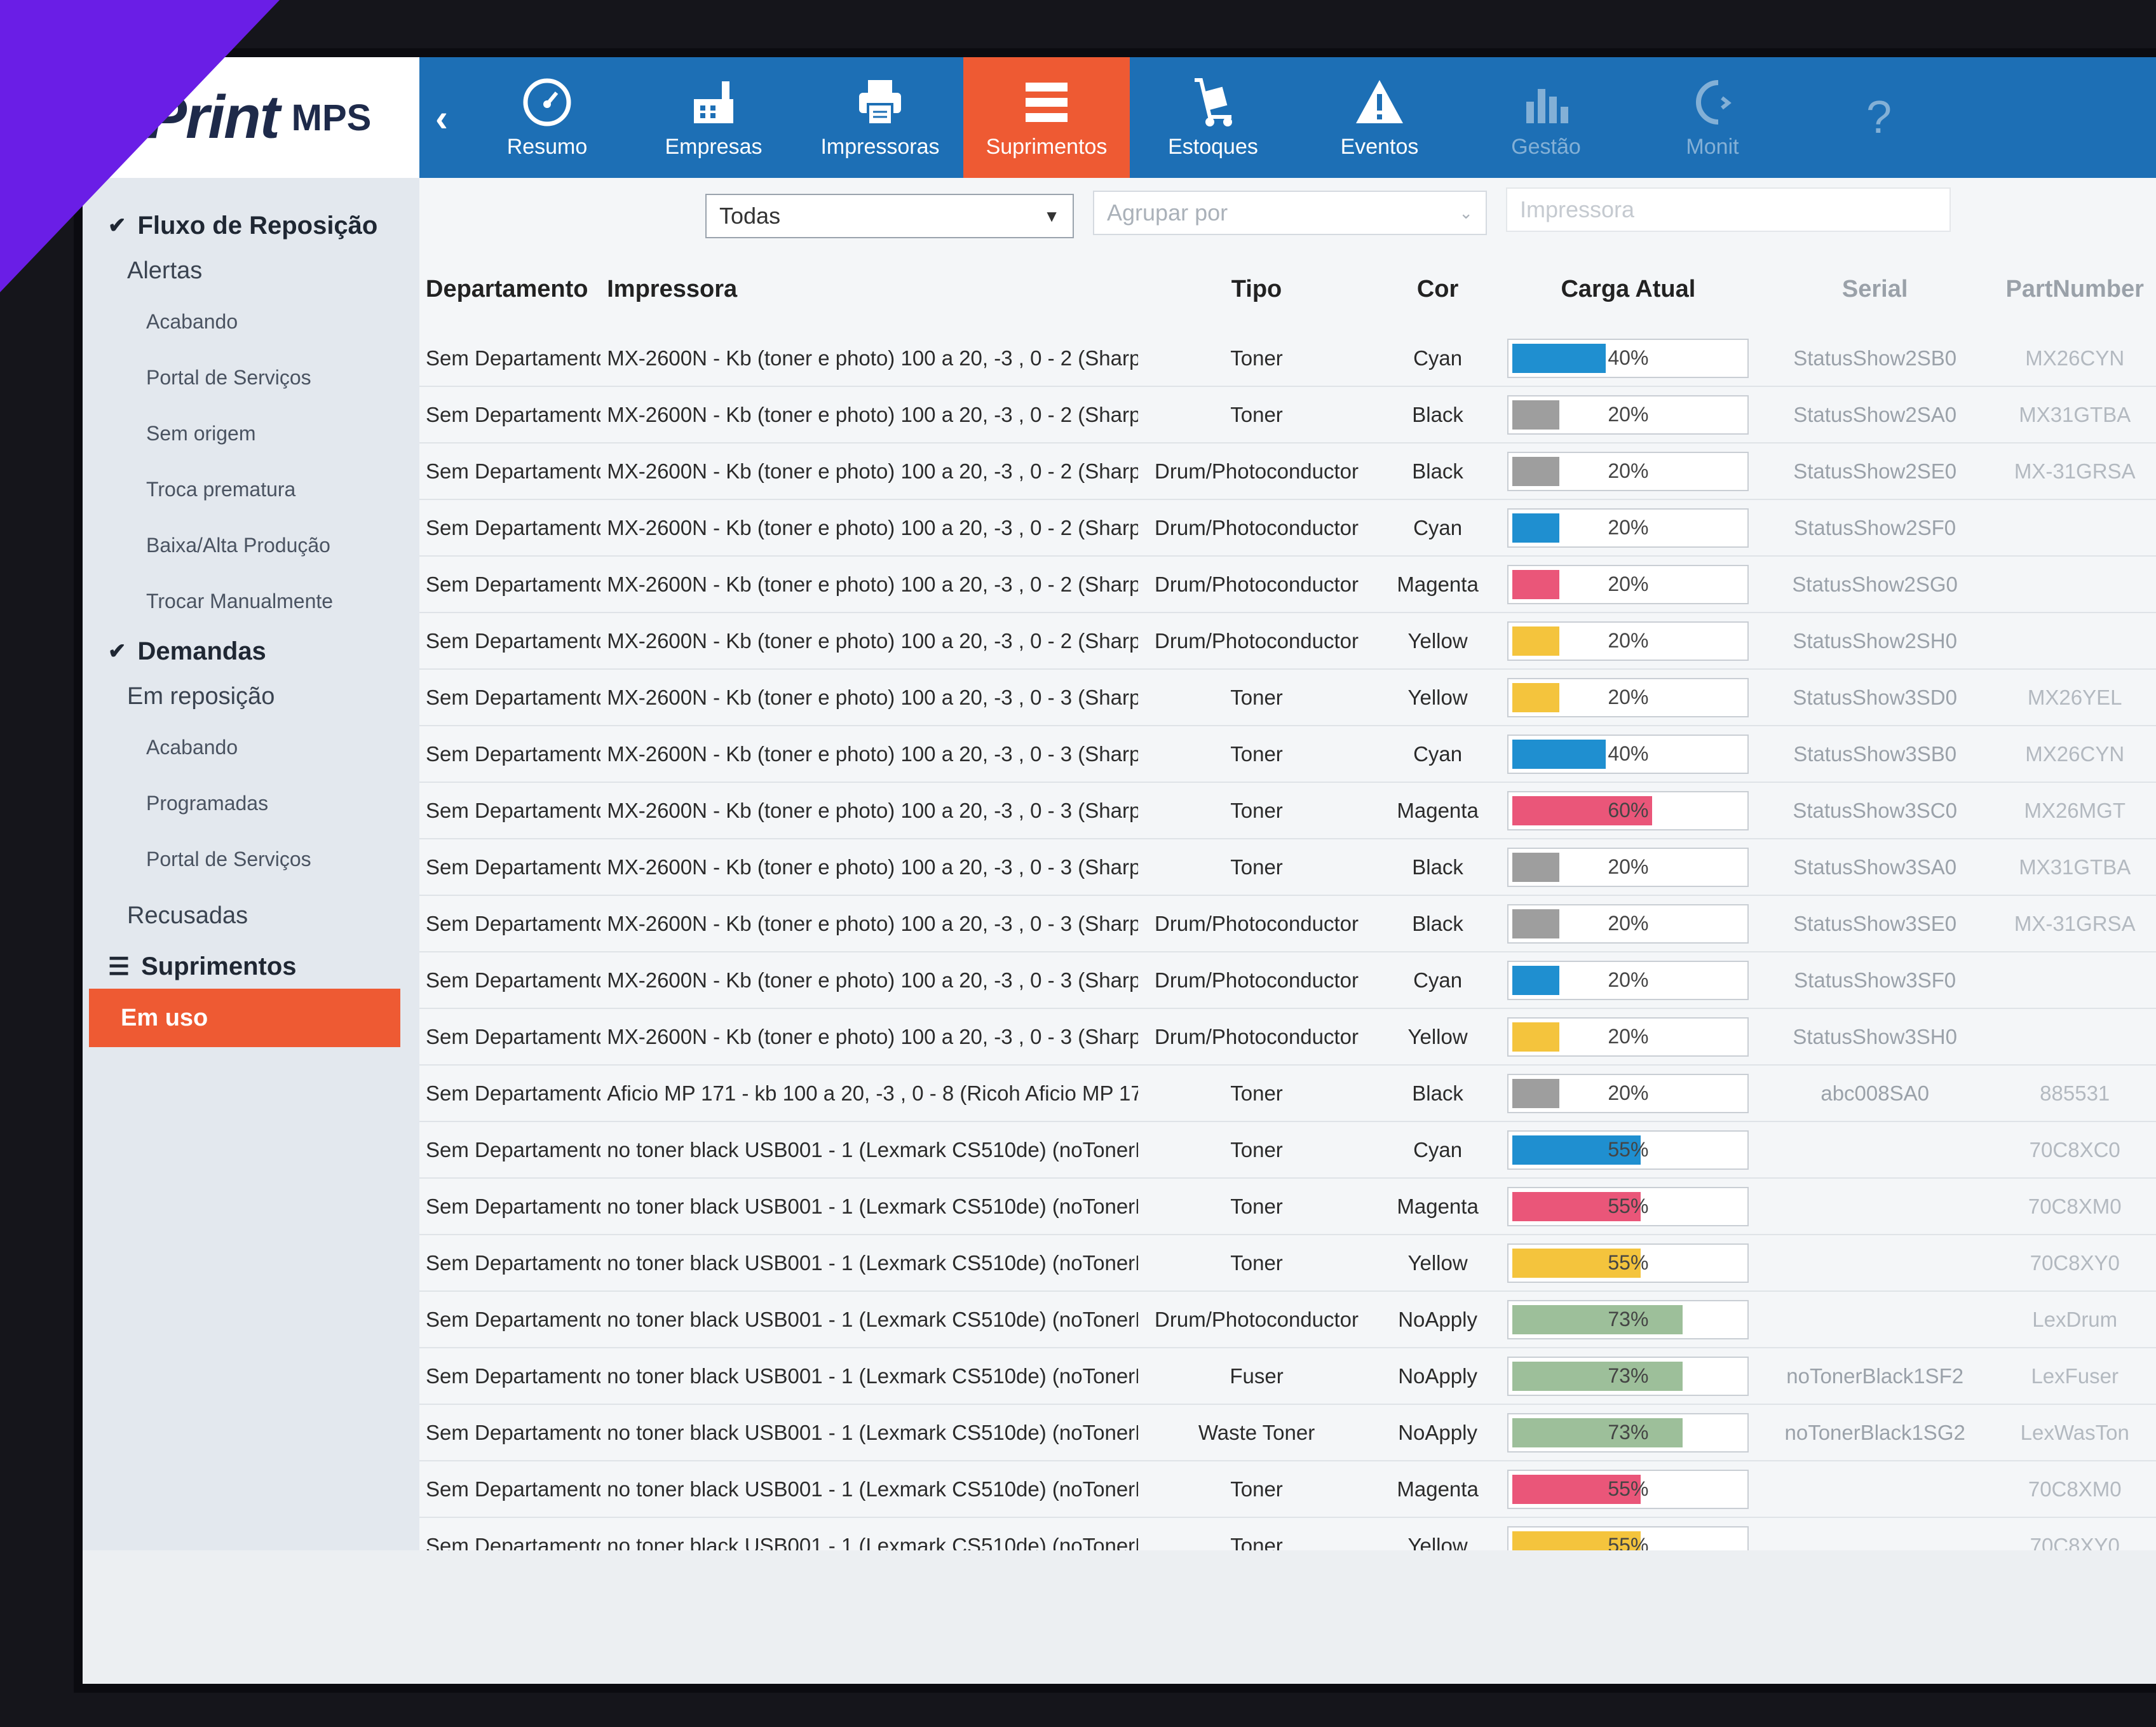 This screenshot has height=1727, width=2156. I want to click on header-partnumber: PartNumber, so click(2074, 289).